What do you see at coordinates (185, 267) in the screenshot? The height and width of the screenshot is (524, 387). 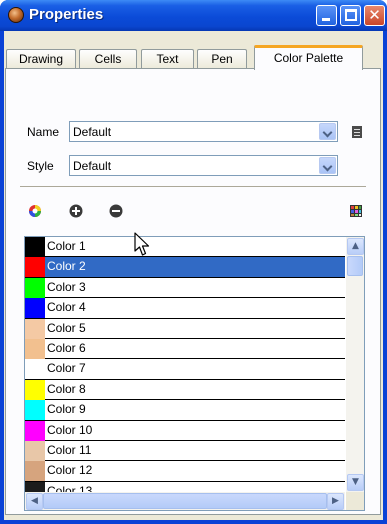 I see `color-list-item: Color 2` at bounding box center [185, 267].